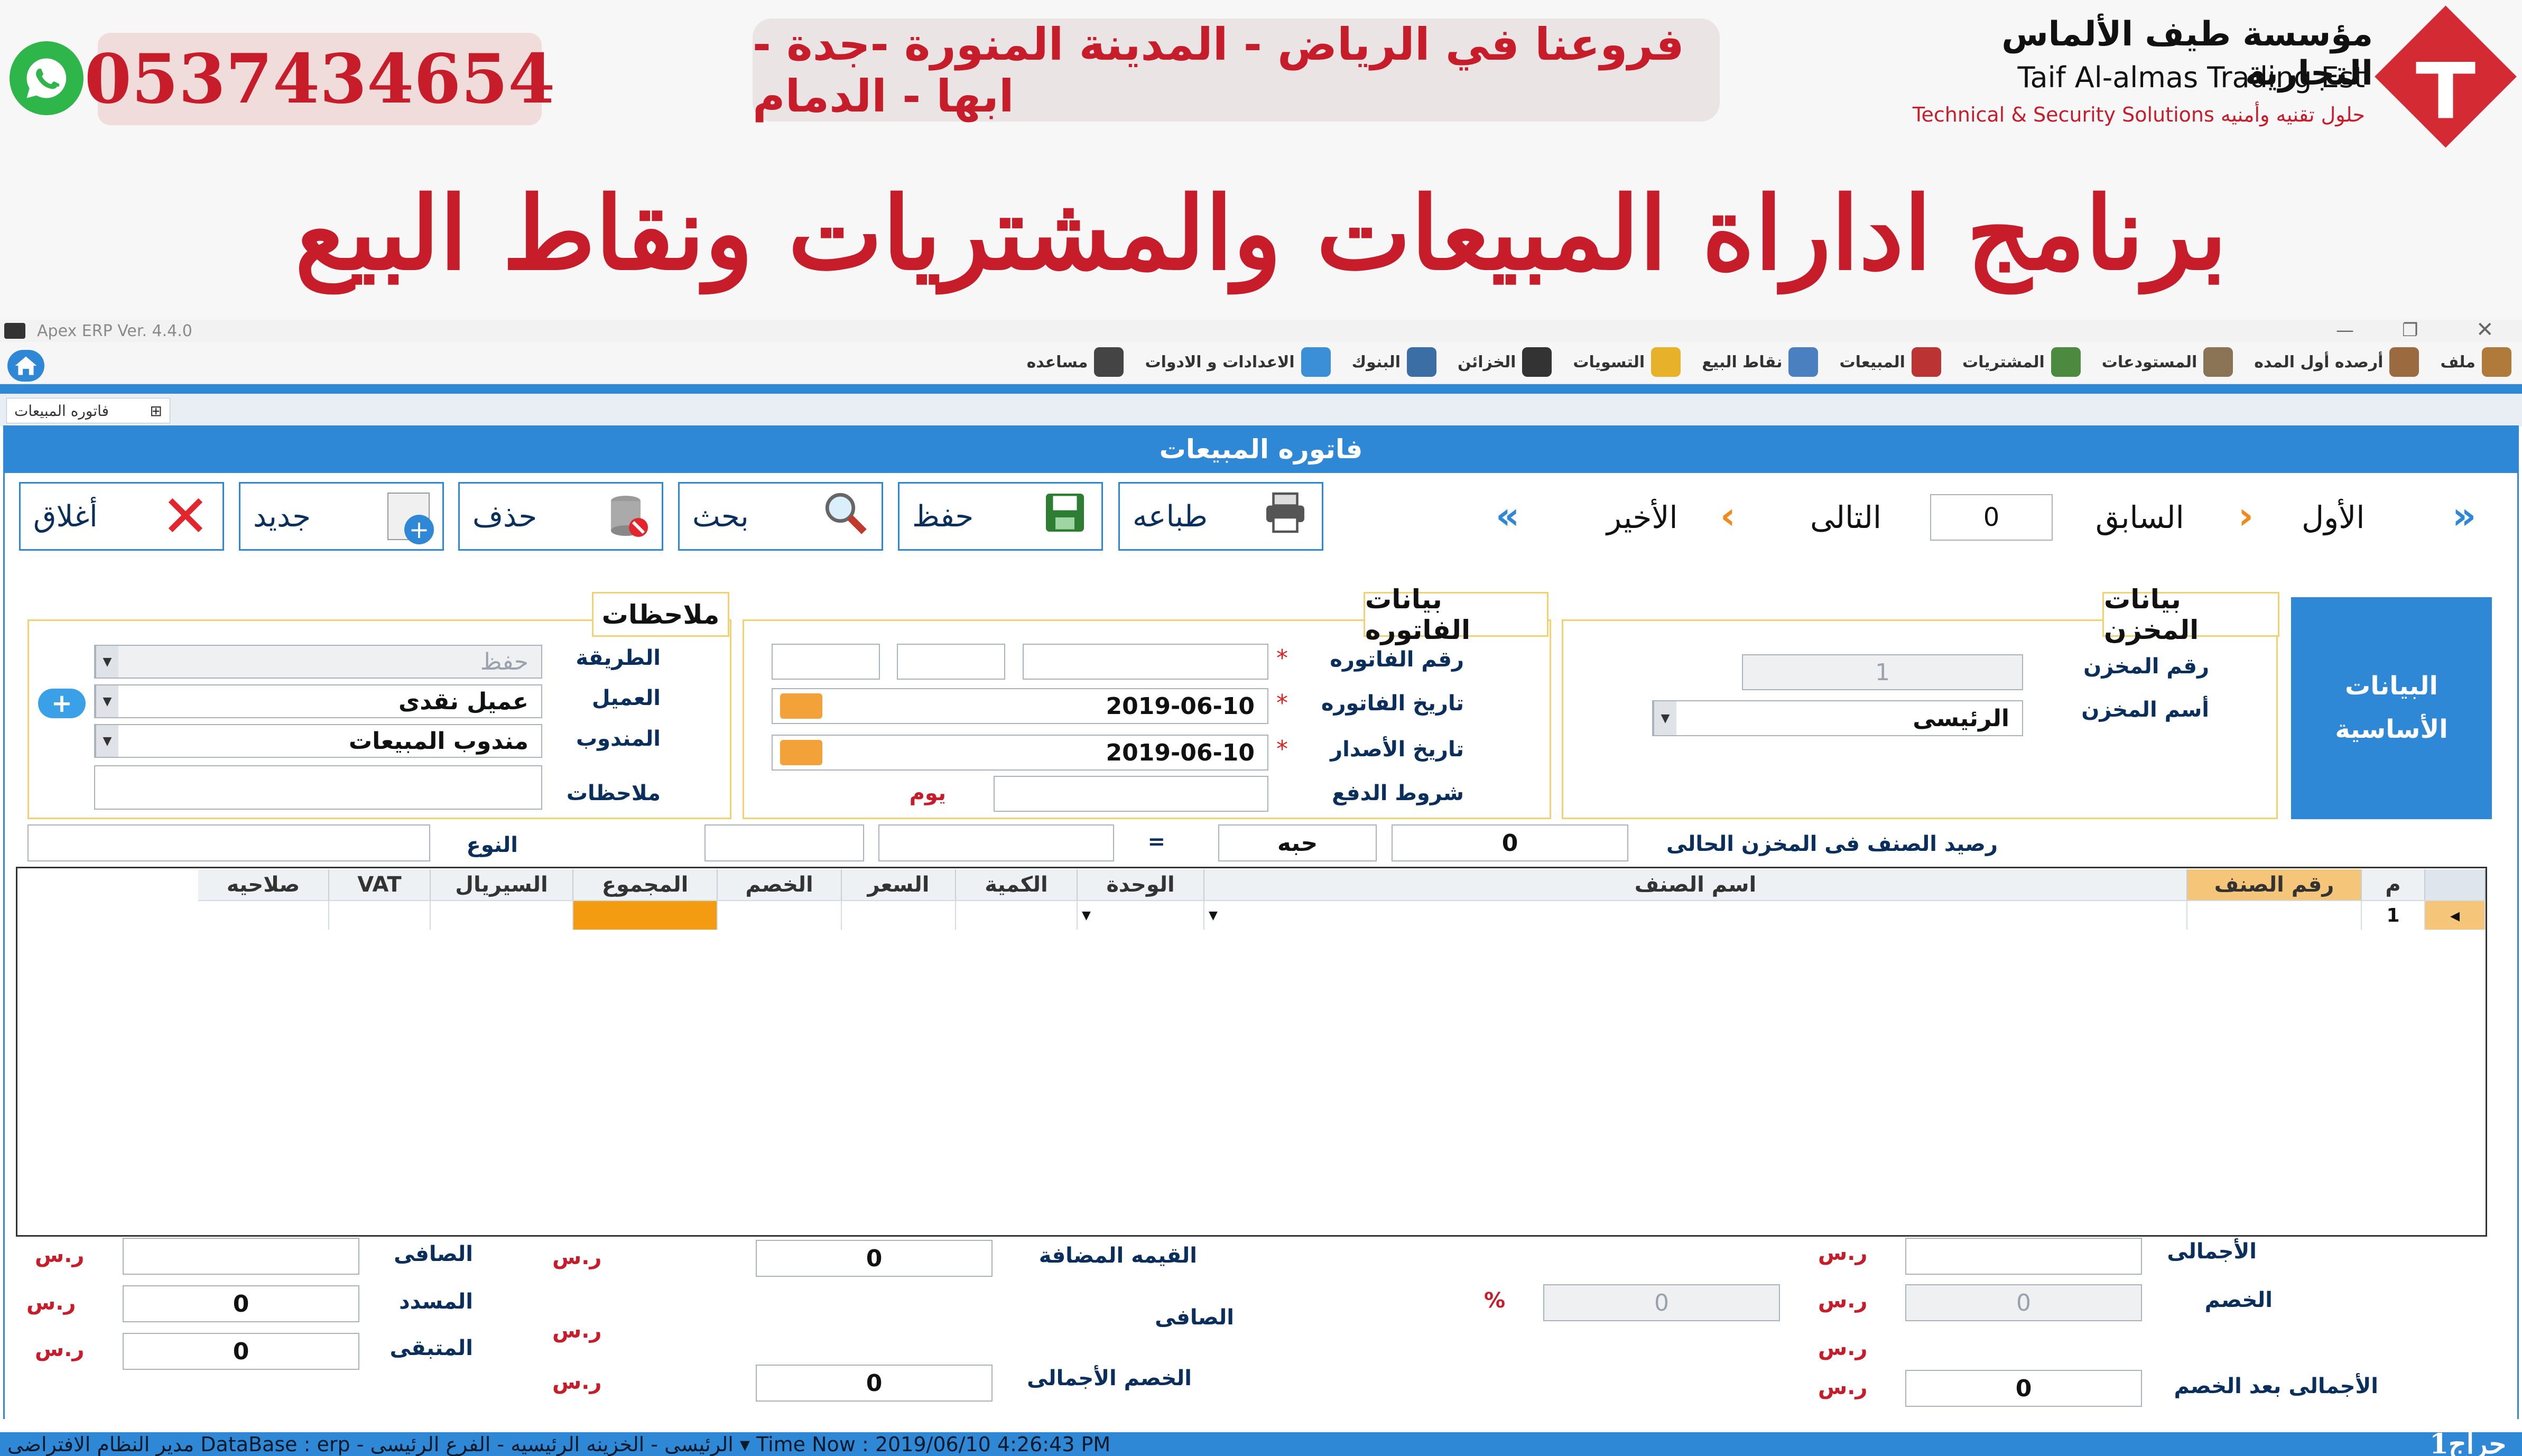 The image size is (2522, 1456). I want to click on rep-select: مندوب المبيعات ▼, so click(318, 741).